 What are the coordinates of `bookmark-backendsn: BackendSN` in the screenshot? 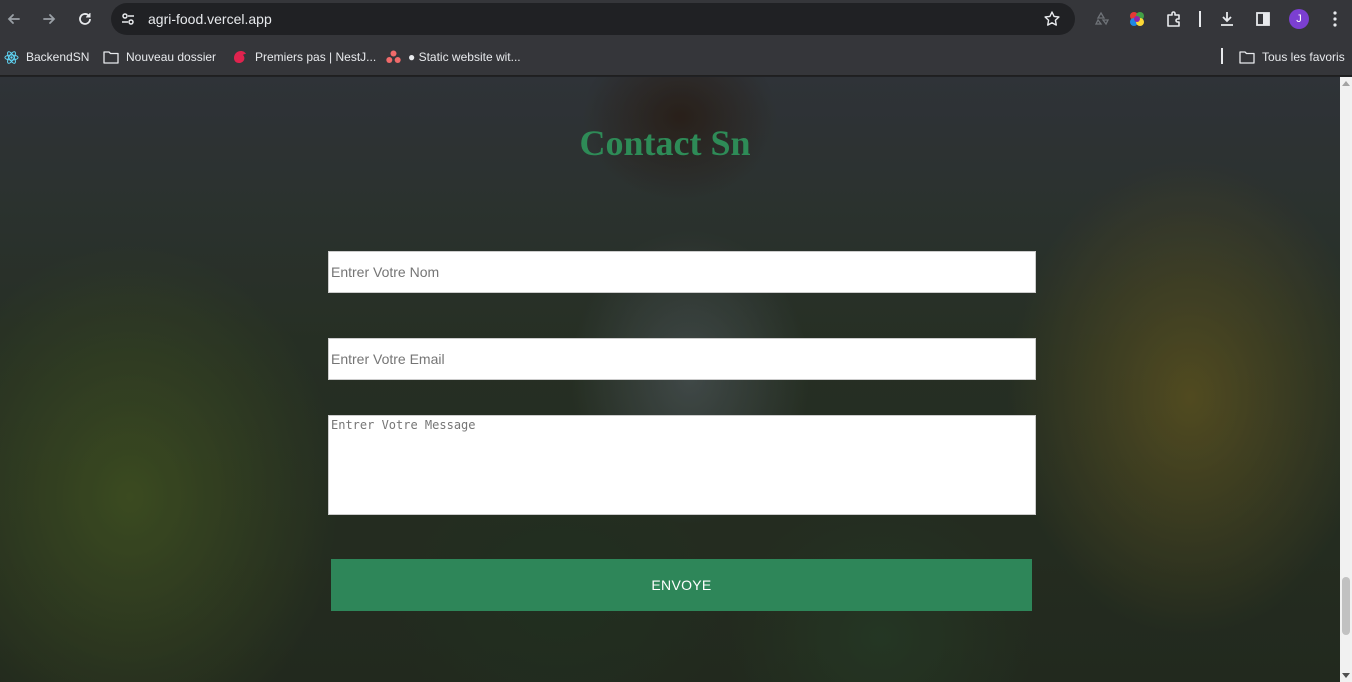 It's located at (46, 57).